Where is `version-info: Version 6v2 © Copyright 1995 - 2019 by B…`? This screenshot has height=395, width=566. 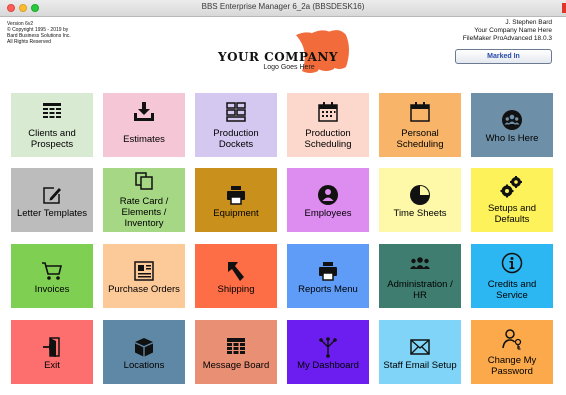 version-info: Version 6v2 © Copyright 1995 - 2019 by B… is located at coordinates (39, 33).